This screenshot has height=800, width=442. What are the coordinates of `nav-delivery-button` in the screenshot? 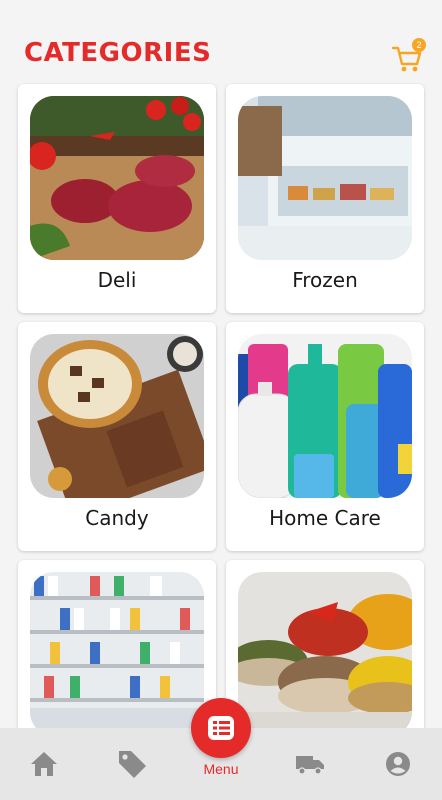 It's located at (310, 764).